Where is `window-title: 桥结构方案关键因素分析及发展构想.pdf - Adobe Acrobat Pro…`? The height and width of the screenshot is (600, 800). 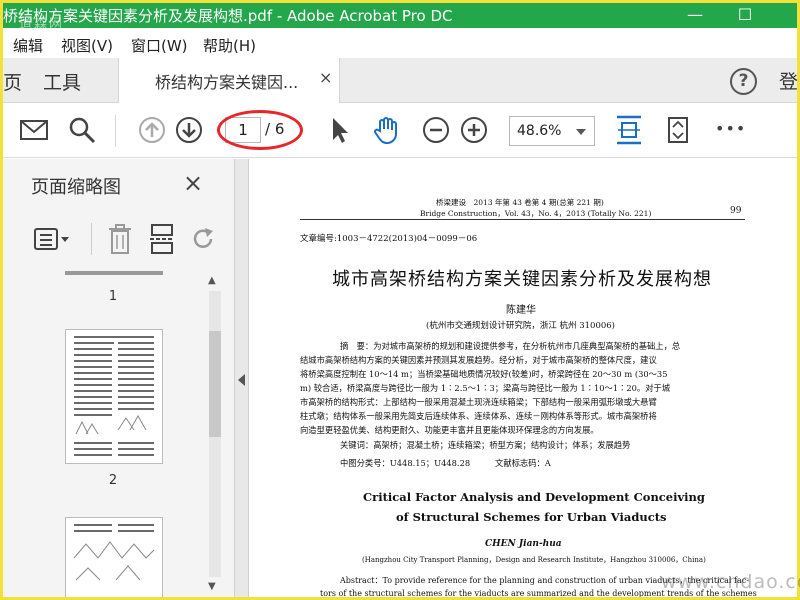
window-title: 桥结构方案关键因素分析及发展构想.pdf - Adobe Acrobat Pro… is located at coordinates (228, 16).